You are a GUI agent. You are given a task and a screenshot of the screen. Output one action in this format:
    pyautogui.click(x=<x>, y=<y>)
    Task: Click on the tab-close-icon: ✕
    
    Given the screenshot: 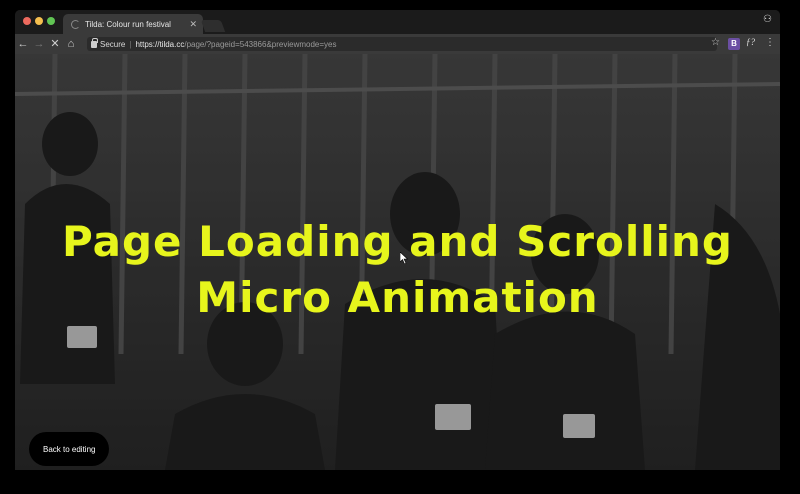 What is the action you would take?
    pyautogui.click(x=193, y=24)
    